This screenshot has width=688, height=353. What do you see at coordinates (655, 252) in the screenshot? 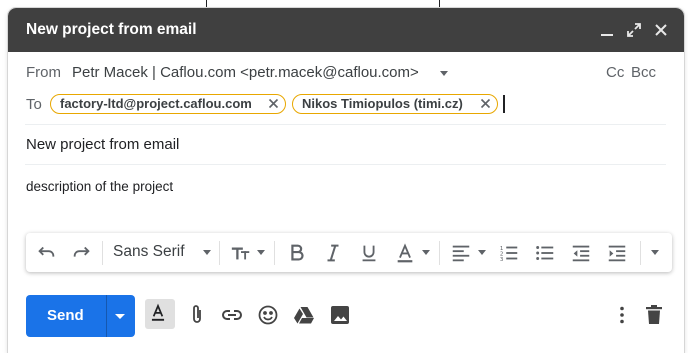
I see `more-formatting-icon` at bounding box center [655, 252].